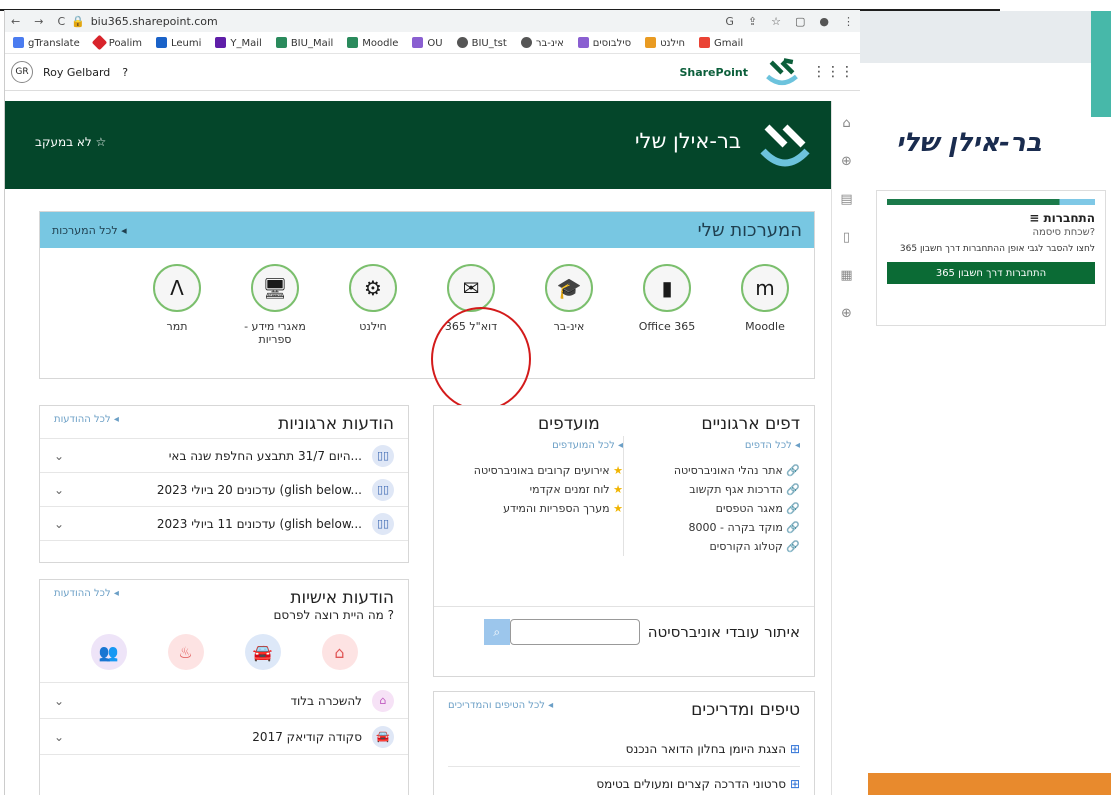  I want to click on system-moodle: m Moodle, so click(765, 305).